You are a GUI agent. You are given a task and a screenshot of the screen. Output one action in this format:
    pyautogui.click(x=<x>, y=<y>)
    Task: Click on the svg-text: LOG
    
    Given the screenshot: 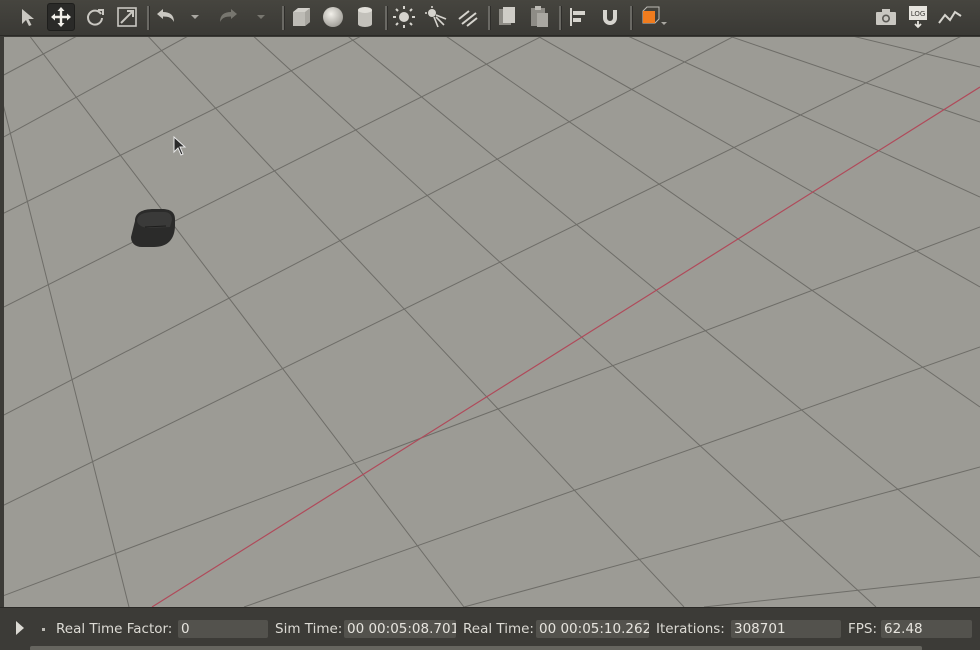 What is the action you would take?
    pyautogui.click(x=918, y=14)
    